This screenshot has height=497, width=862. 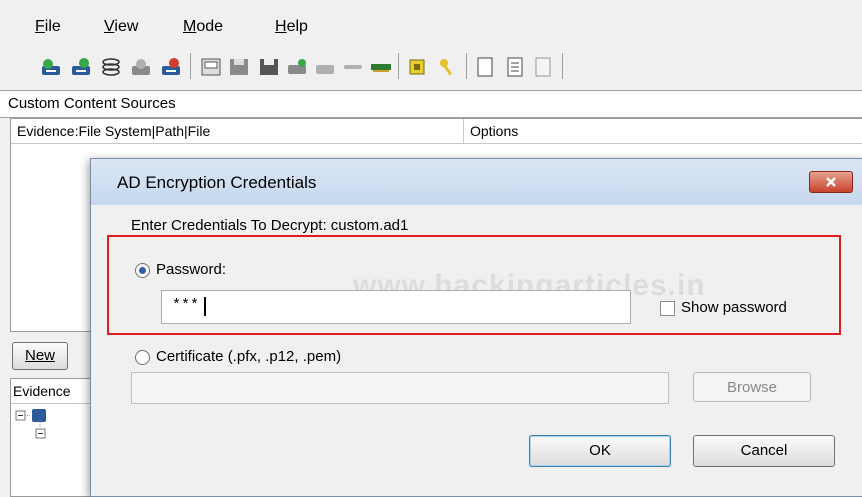 I want to click on decrypt-prompt: Enter Credentials To Decrypt: custom.ad1, so click(x=270, y=225).